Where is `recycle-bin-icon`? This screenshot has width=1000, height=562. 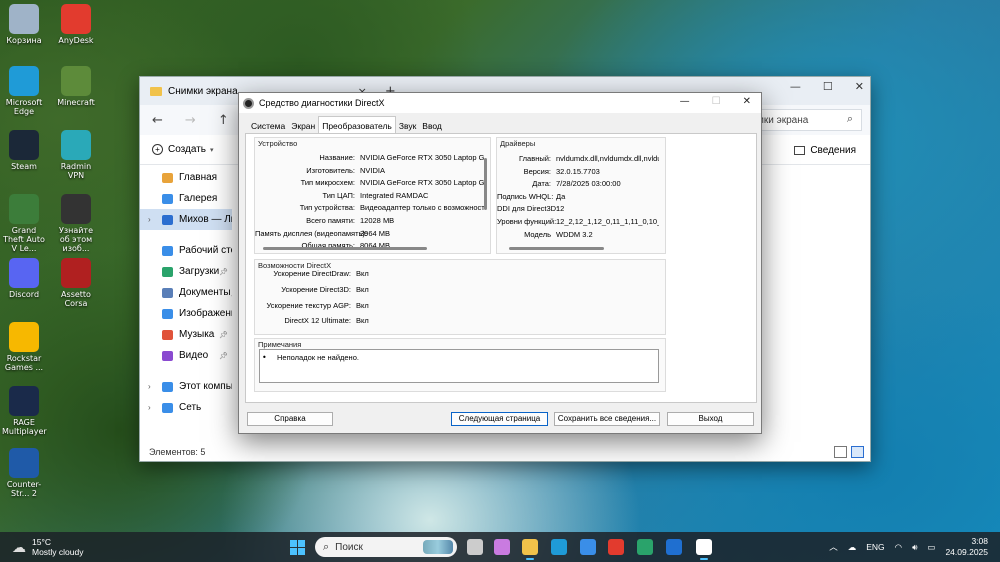
recycle-bin-icon is located at coordinates (24, 19).